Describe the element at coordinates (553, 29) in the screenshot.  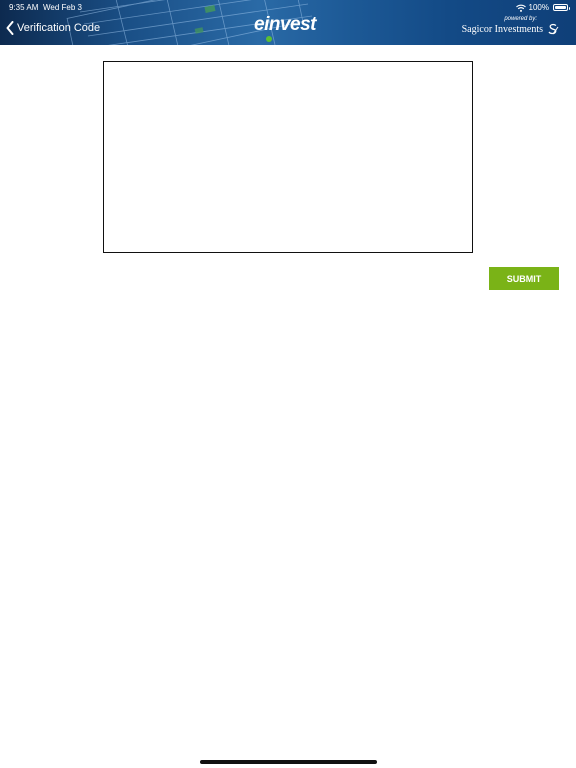
I see `sagicor-logo-icon` at that location.